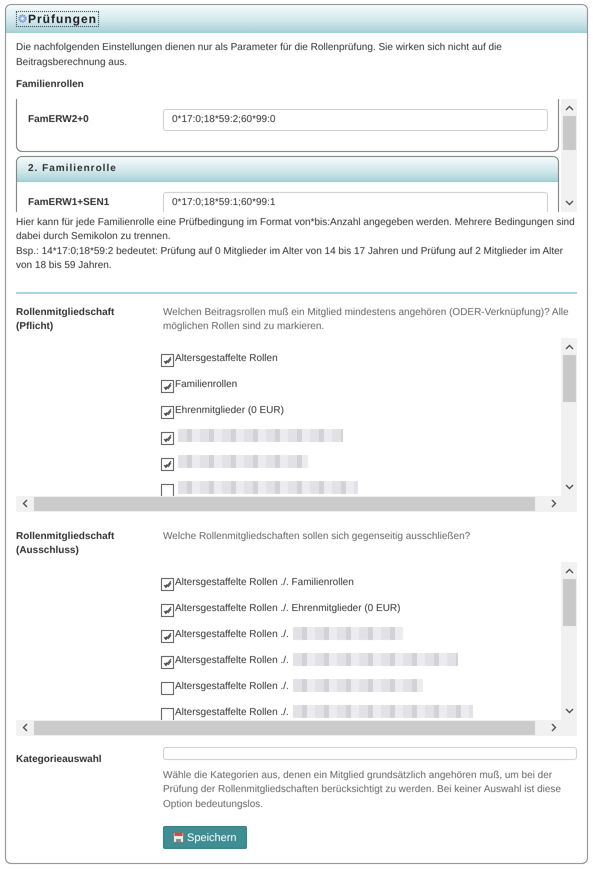 The image size is (593, 869). What do you see at coordinates (229, 410) in the screenshot?
I see `option-label: Ehrenmitglieder (0 EUR)` at bounding box center [229, 410].